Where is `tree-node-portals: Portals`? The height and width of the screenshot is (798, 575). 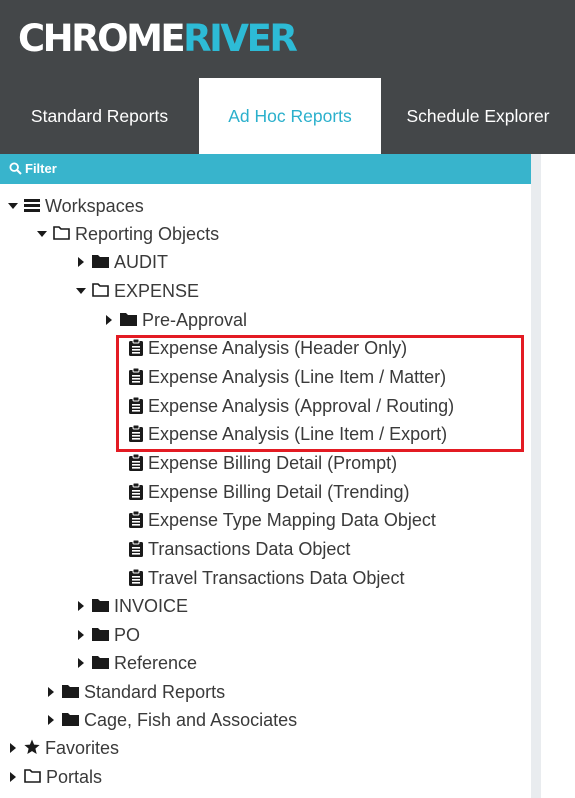 tree-node-portals: Portals is located at coordinates (55, 777).